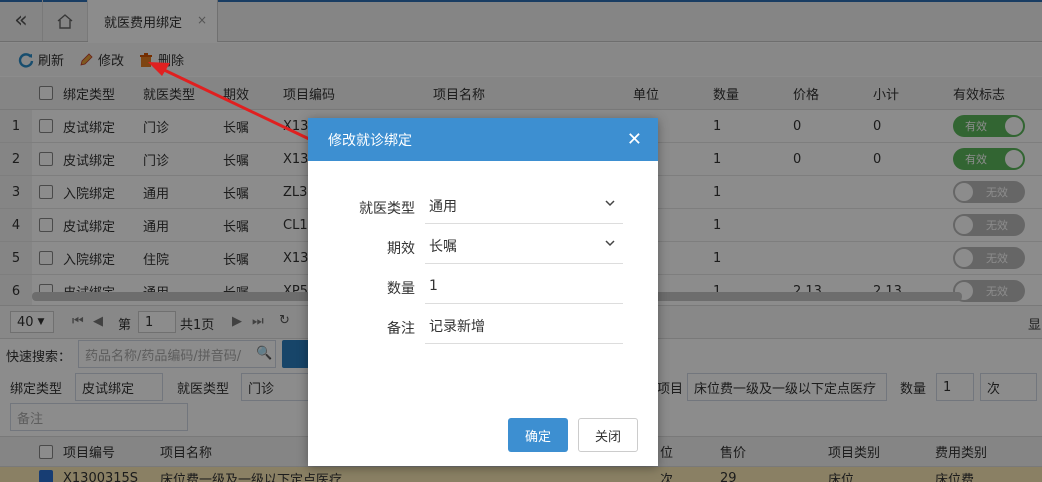 Image resolution: width=1042 pixels, height=482 pixels. Describe the element at coordinates (387, 209) in the screenshot. I see `modal-visit-type-label: 就医类型` at that location.